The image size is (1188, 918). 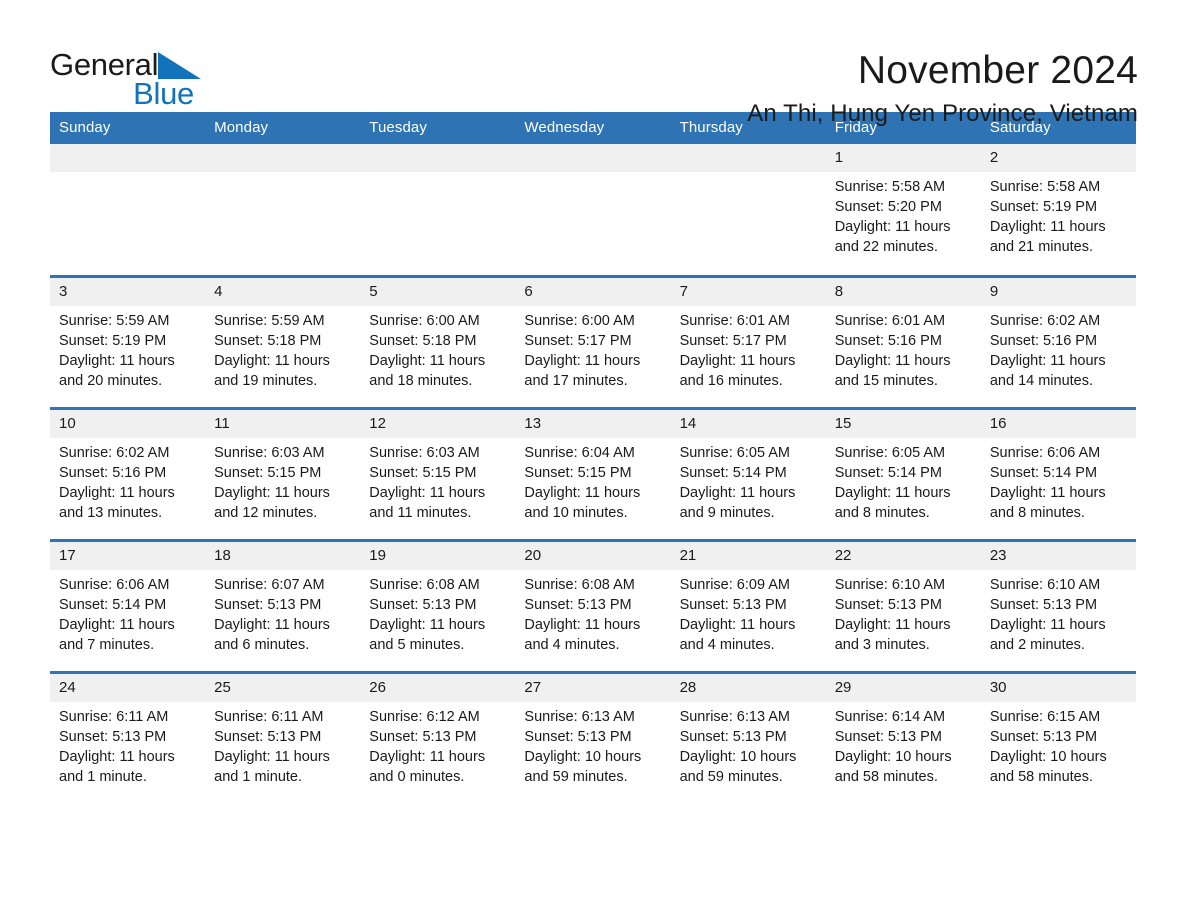 What do you see at coordinates (583, 766) in the screenshot?
I see `daylight-text: Daylight: 10 hours and 59 minutes.` at bounding box center [583, 766].